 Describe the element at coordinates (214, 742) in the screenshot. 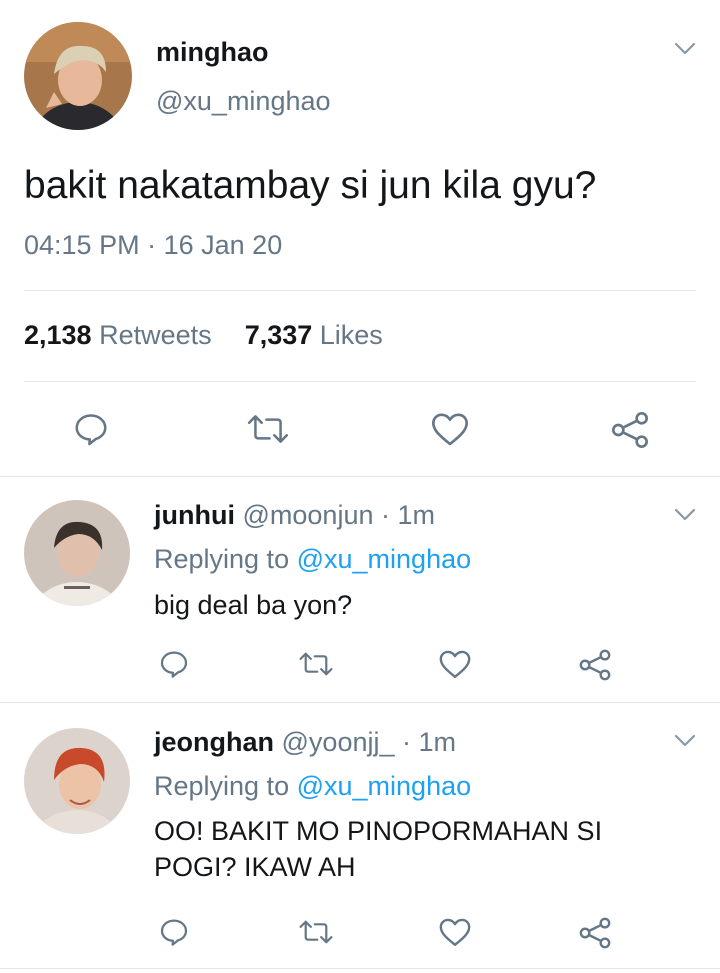

I see `display-name: jeonghan` at that location.